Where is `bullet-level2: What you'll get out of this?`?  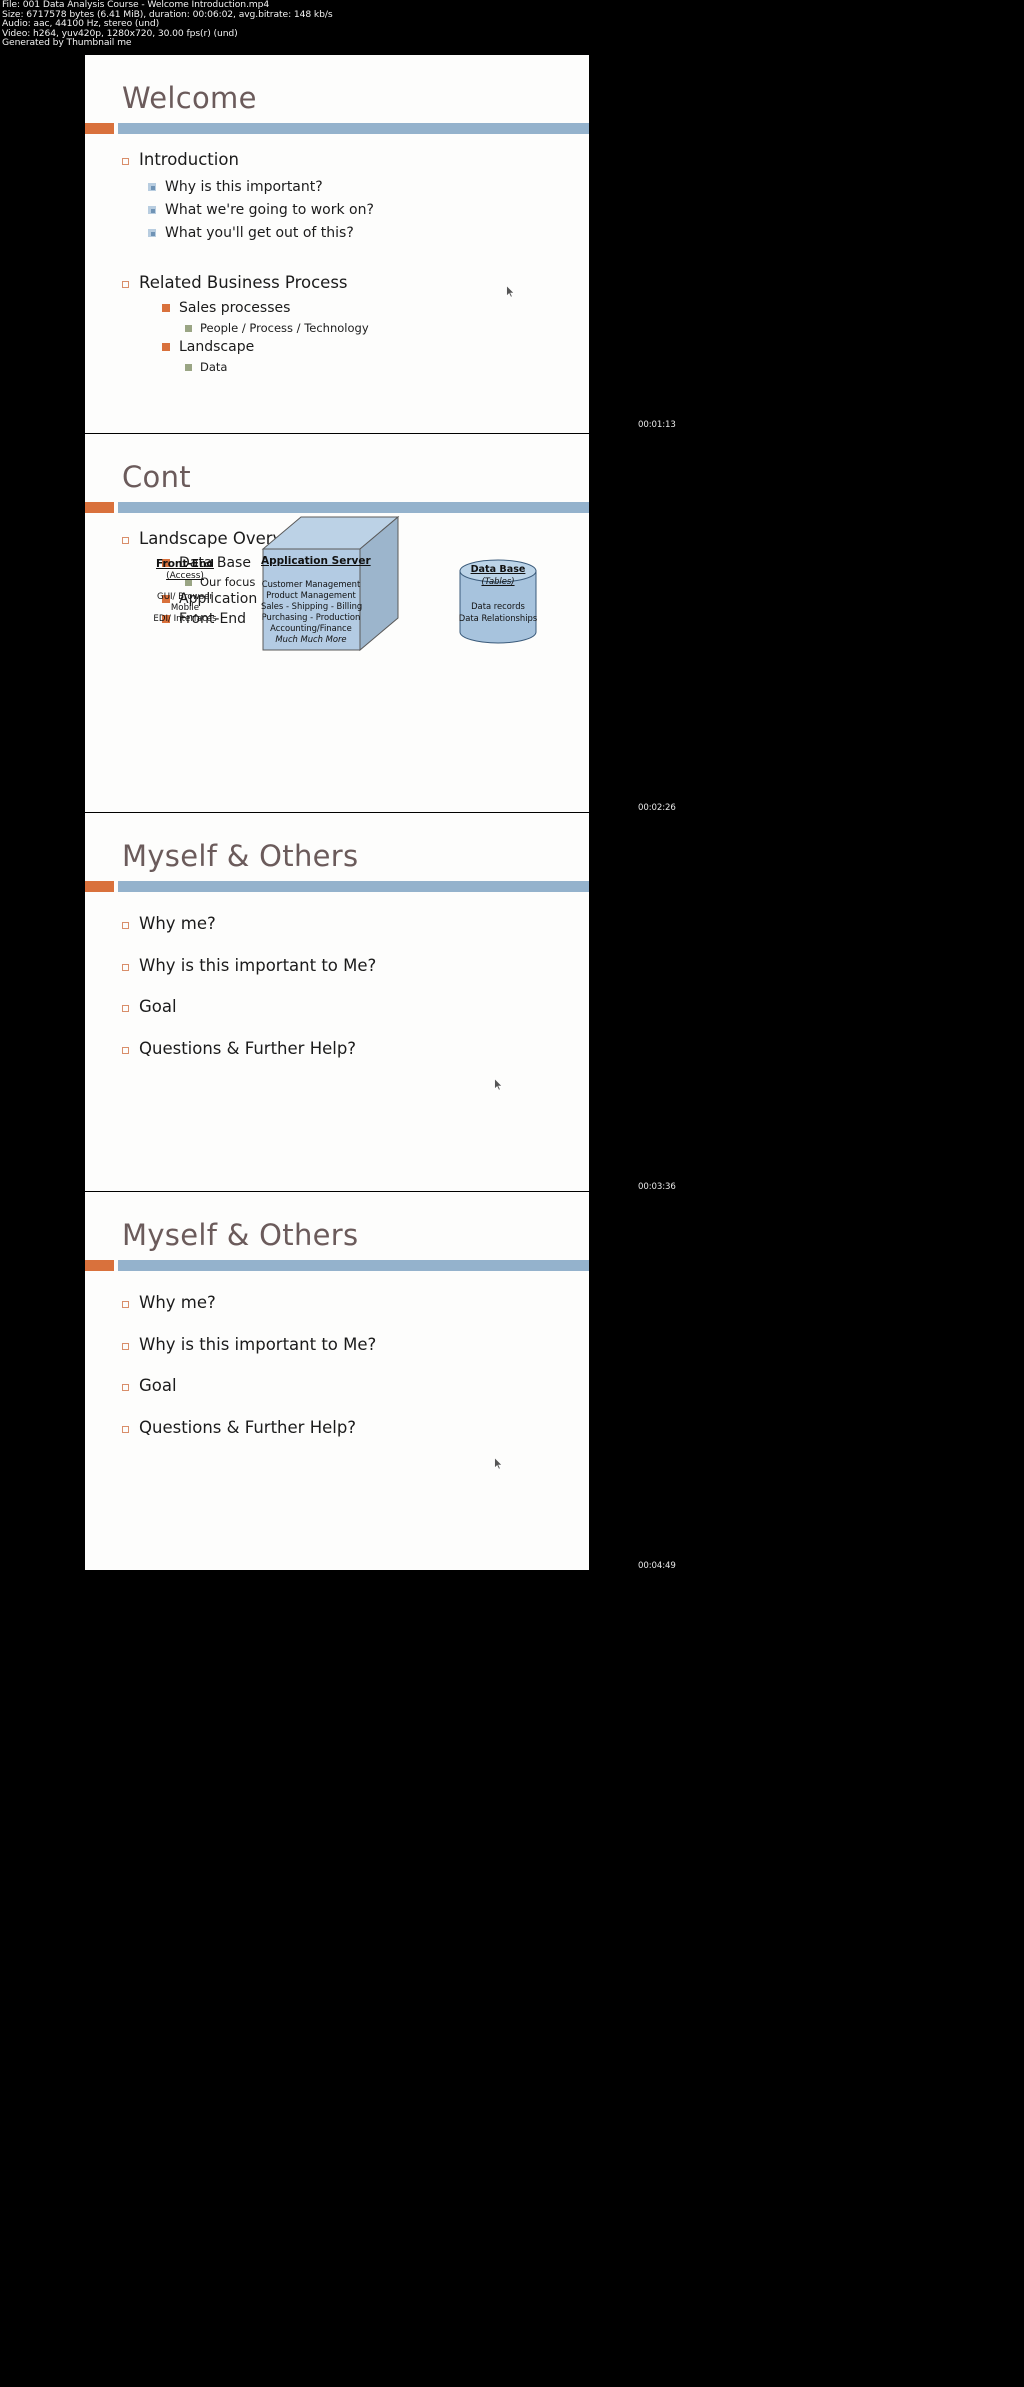
bullet-level2: What you'll get out of this? is located at coordinates (251, 233).